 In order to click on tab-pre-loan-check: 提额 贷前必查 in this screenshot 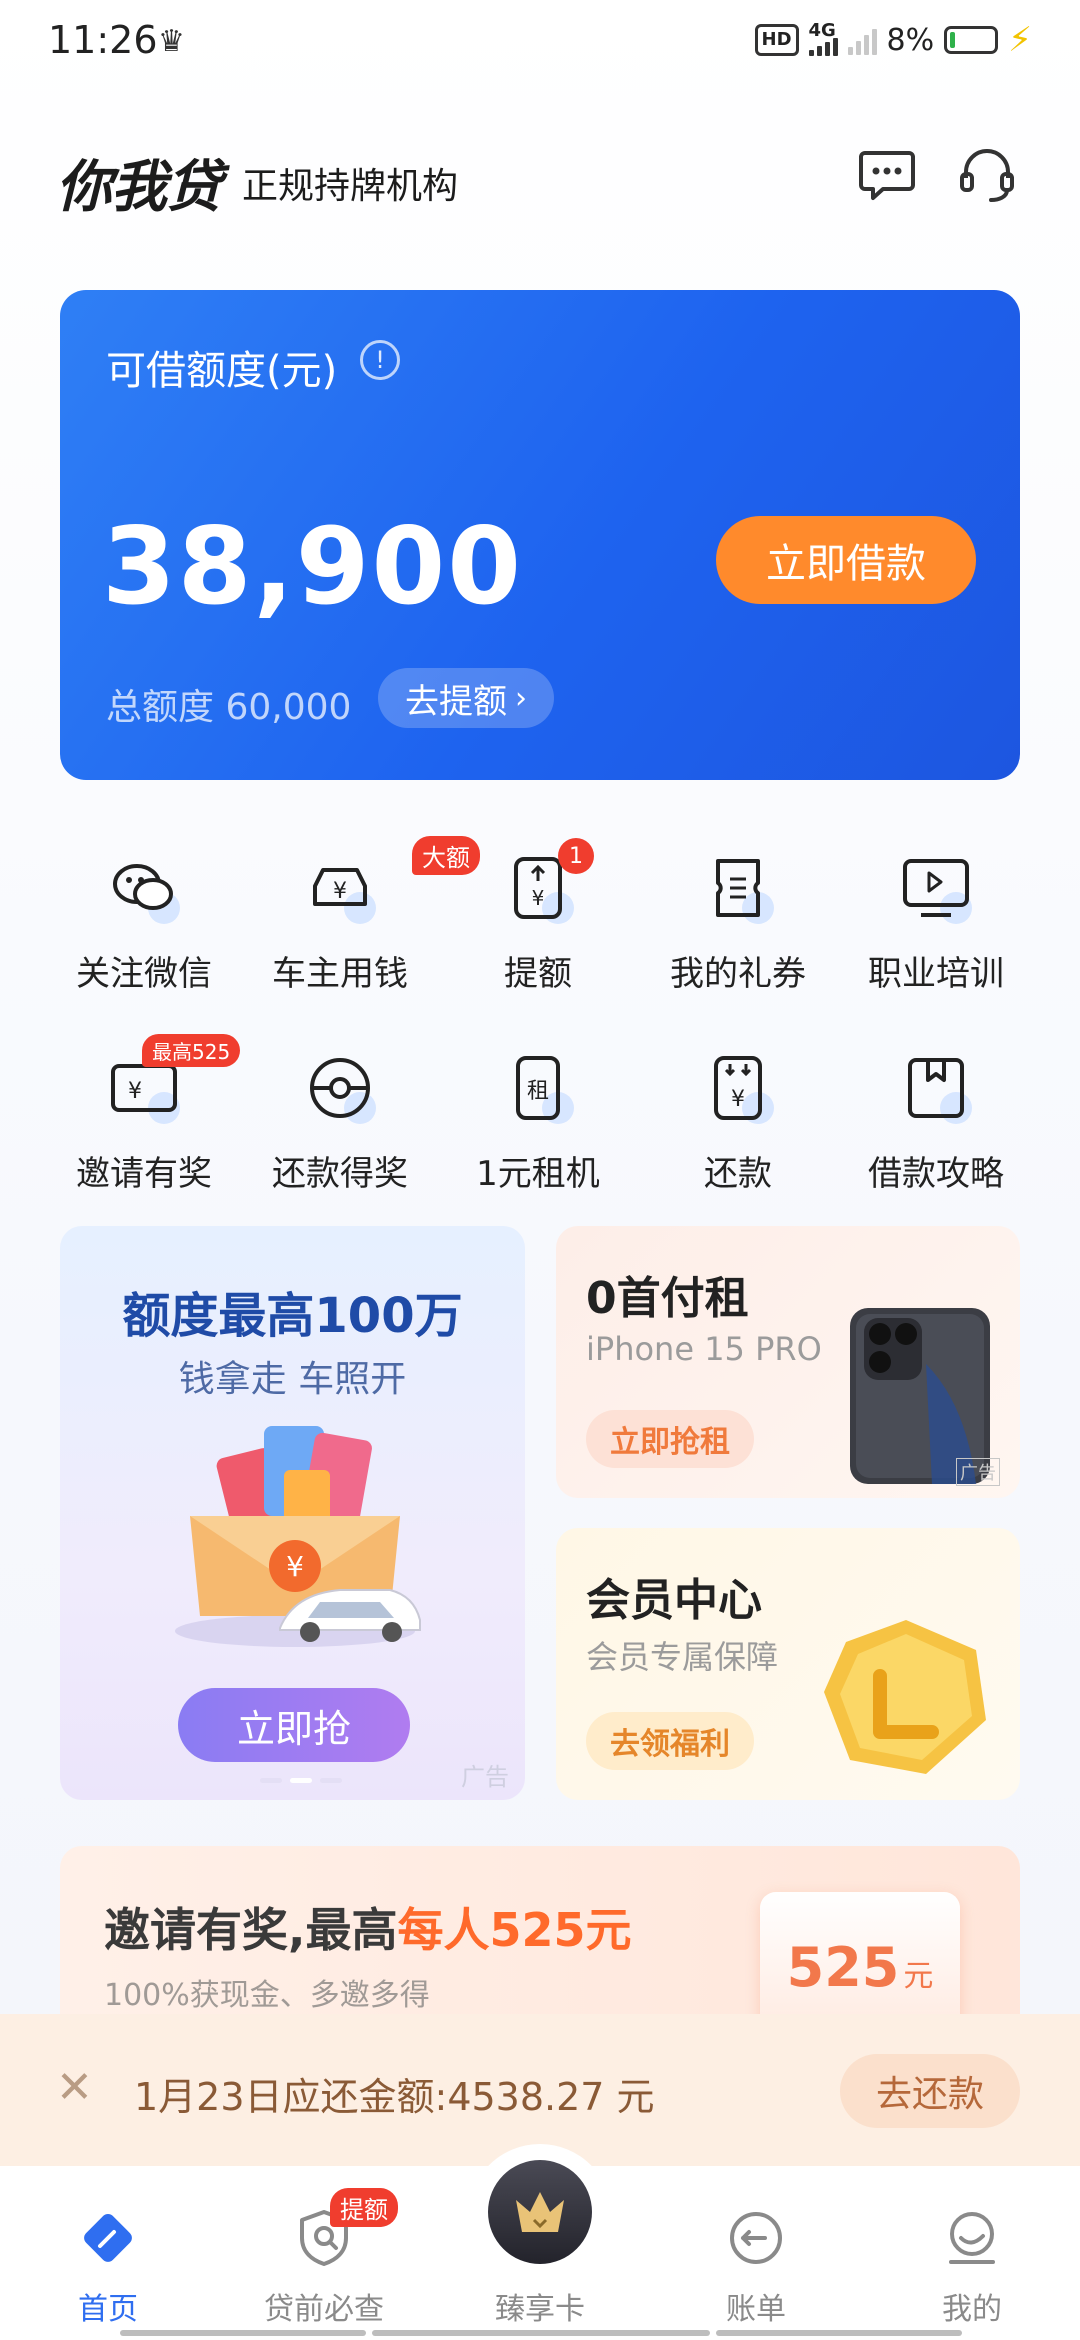, I will do `click(324, 2253)`.